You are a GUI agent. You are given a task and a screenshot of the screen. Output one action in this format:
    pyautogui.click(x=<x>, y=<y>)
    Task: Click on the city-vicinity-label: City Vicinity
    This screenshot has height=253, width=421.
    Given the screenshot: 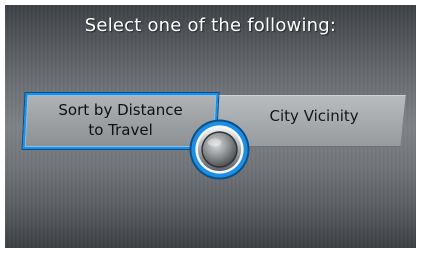 What is the action you would take?
    pyautogui.click(x=314, y=116)
    